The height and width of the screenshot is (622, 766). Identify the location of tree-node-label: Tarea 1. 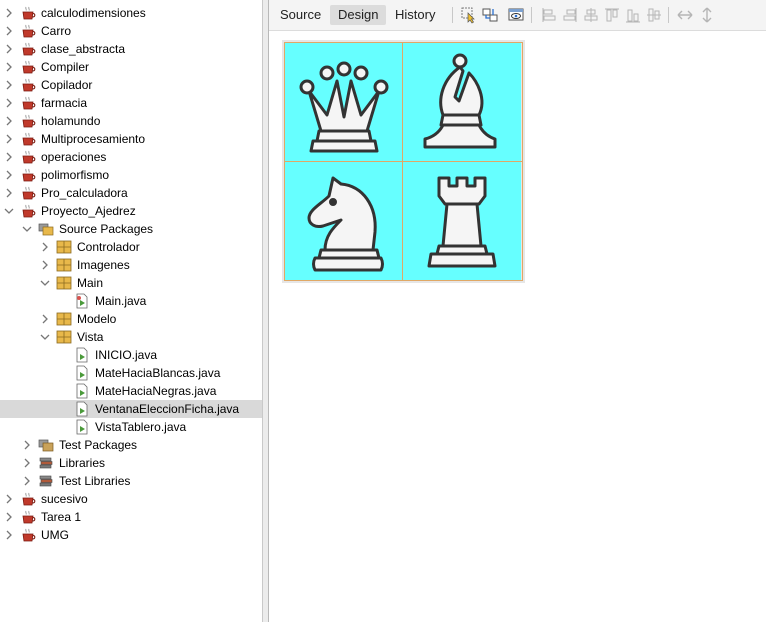
(61, 517).